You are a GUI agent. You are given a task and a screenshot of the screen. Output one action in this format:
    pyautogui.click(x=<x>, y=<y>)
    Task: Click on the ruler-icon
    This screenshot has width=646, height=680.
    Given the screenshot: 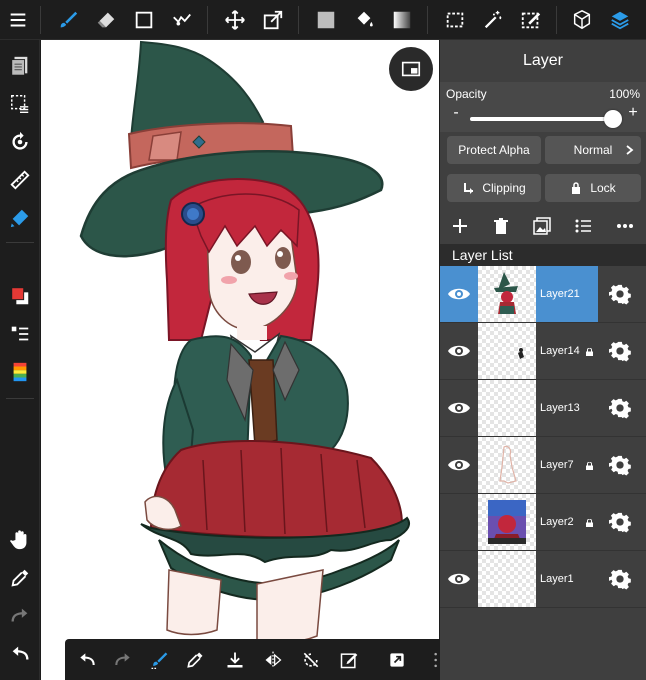 What is the action you would take?
    pyautogui.click(x=20, y=180)
    